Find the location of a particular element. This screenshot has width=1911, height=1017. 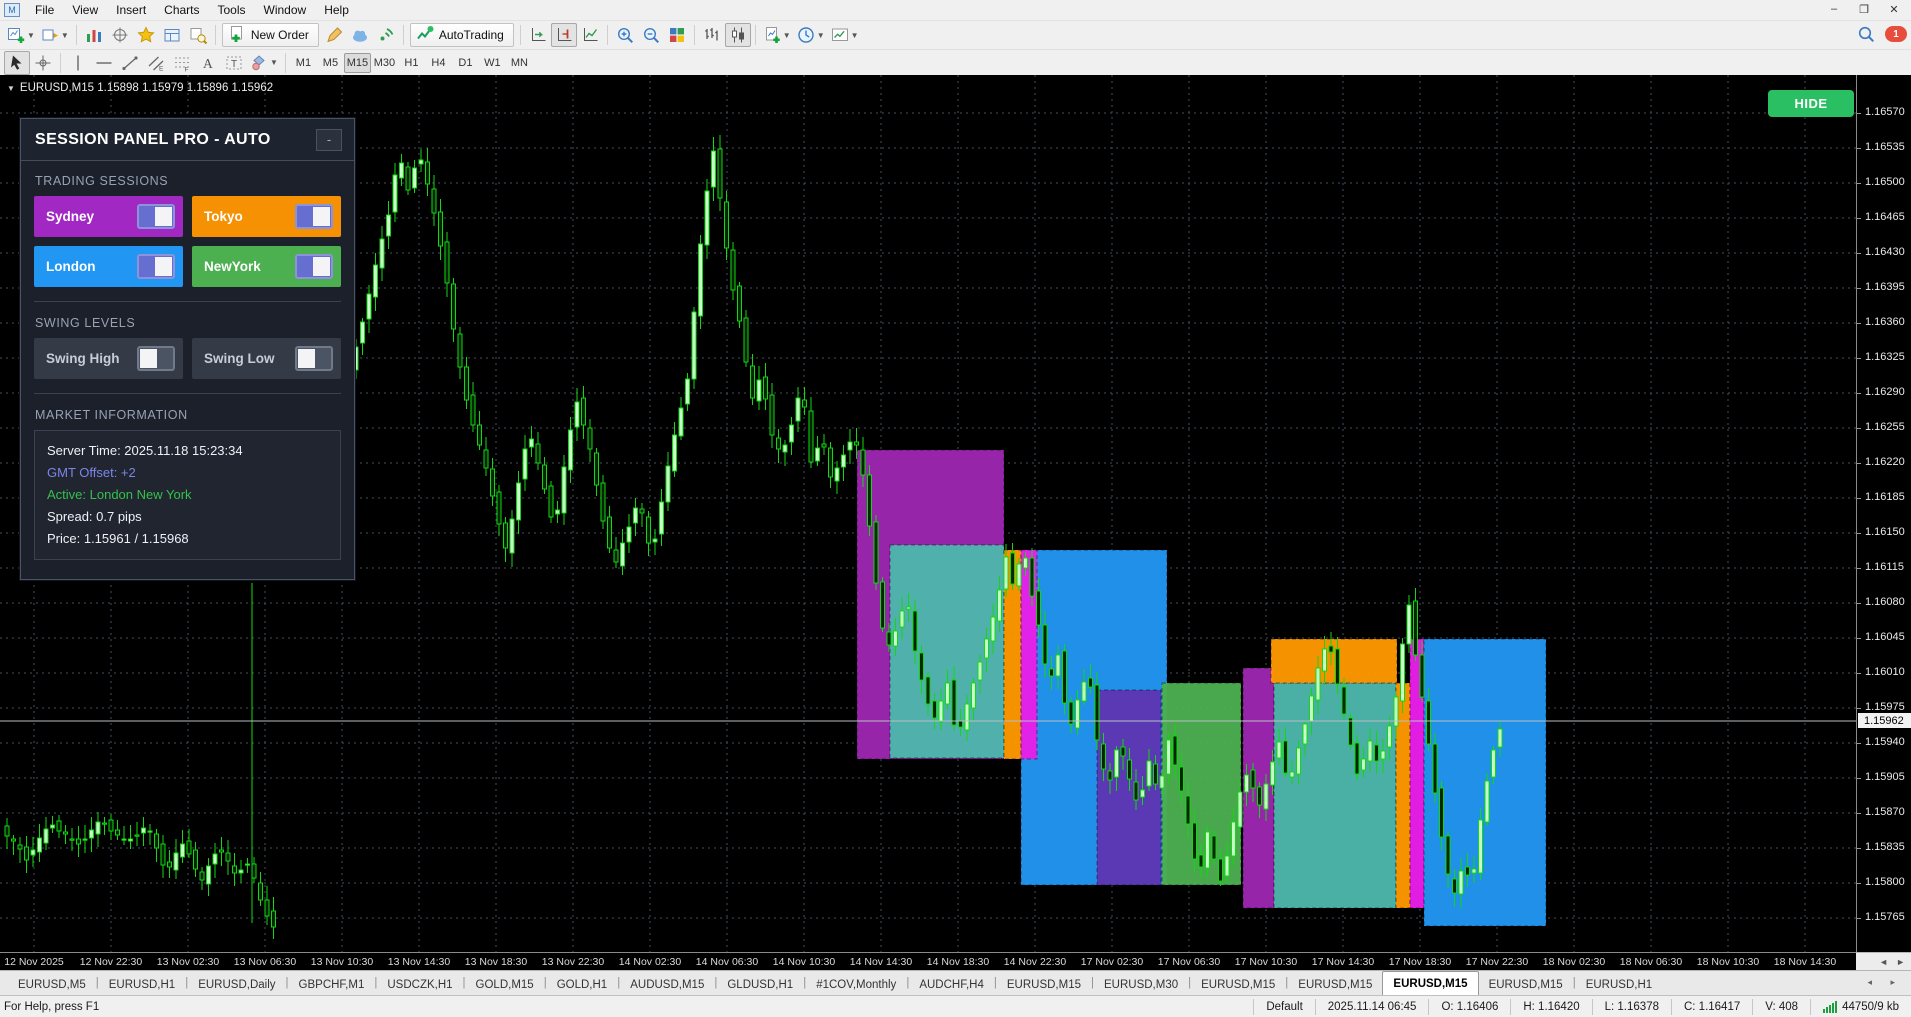

menu-charts: Charts is located at coordinates (181, 10).